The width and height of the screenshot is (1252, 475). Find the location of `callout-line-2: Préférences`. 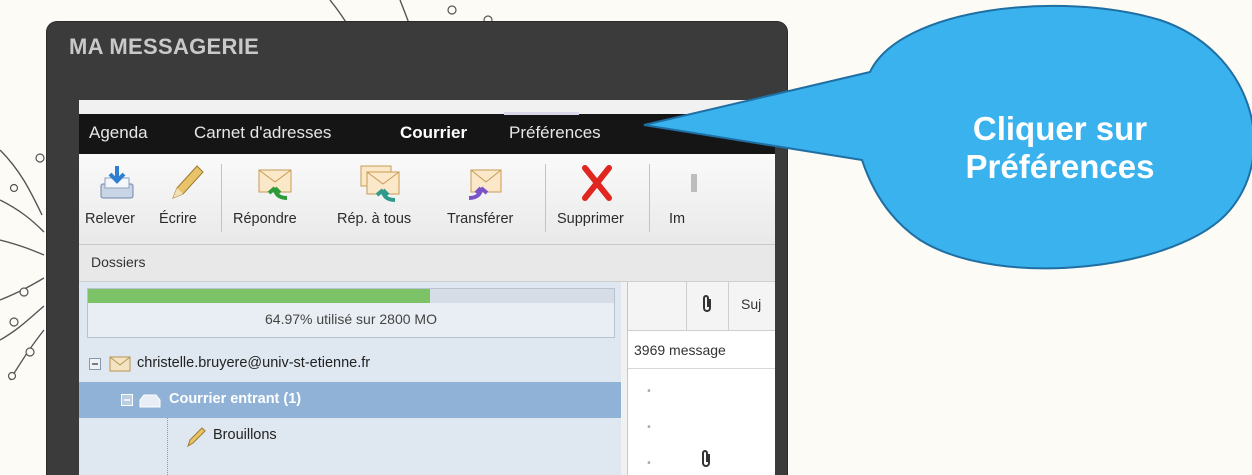

callout-line-2: Préférences is located at coordinates (1060, 166).